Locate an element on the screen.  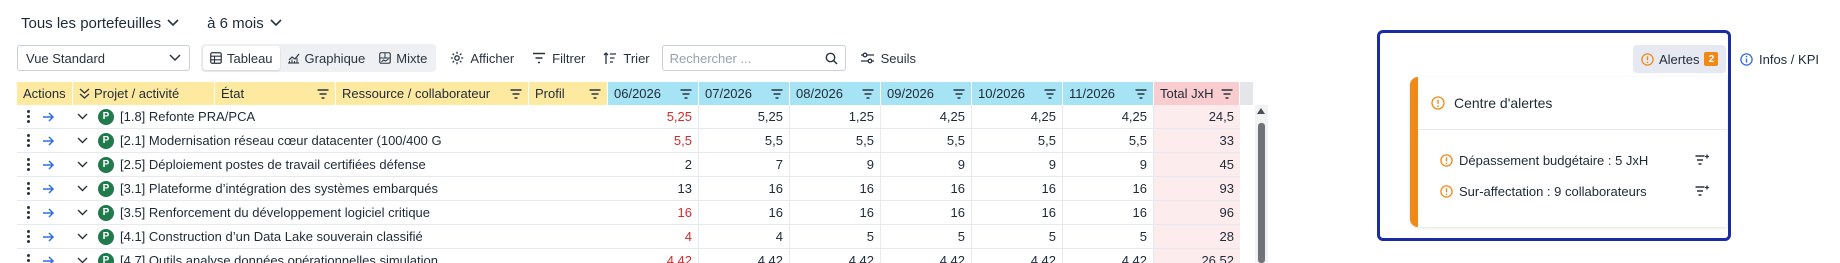
col-month-4: 09/2026 is located at coordinates (926, 93).